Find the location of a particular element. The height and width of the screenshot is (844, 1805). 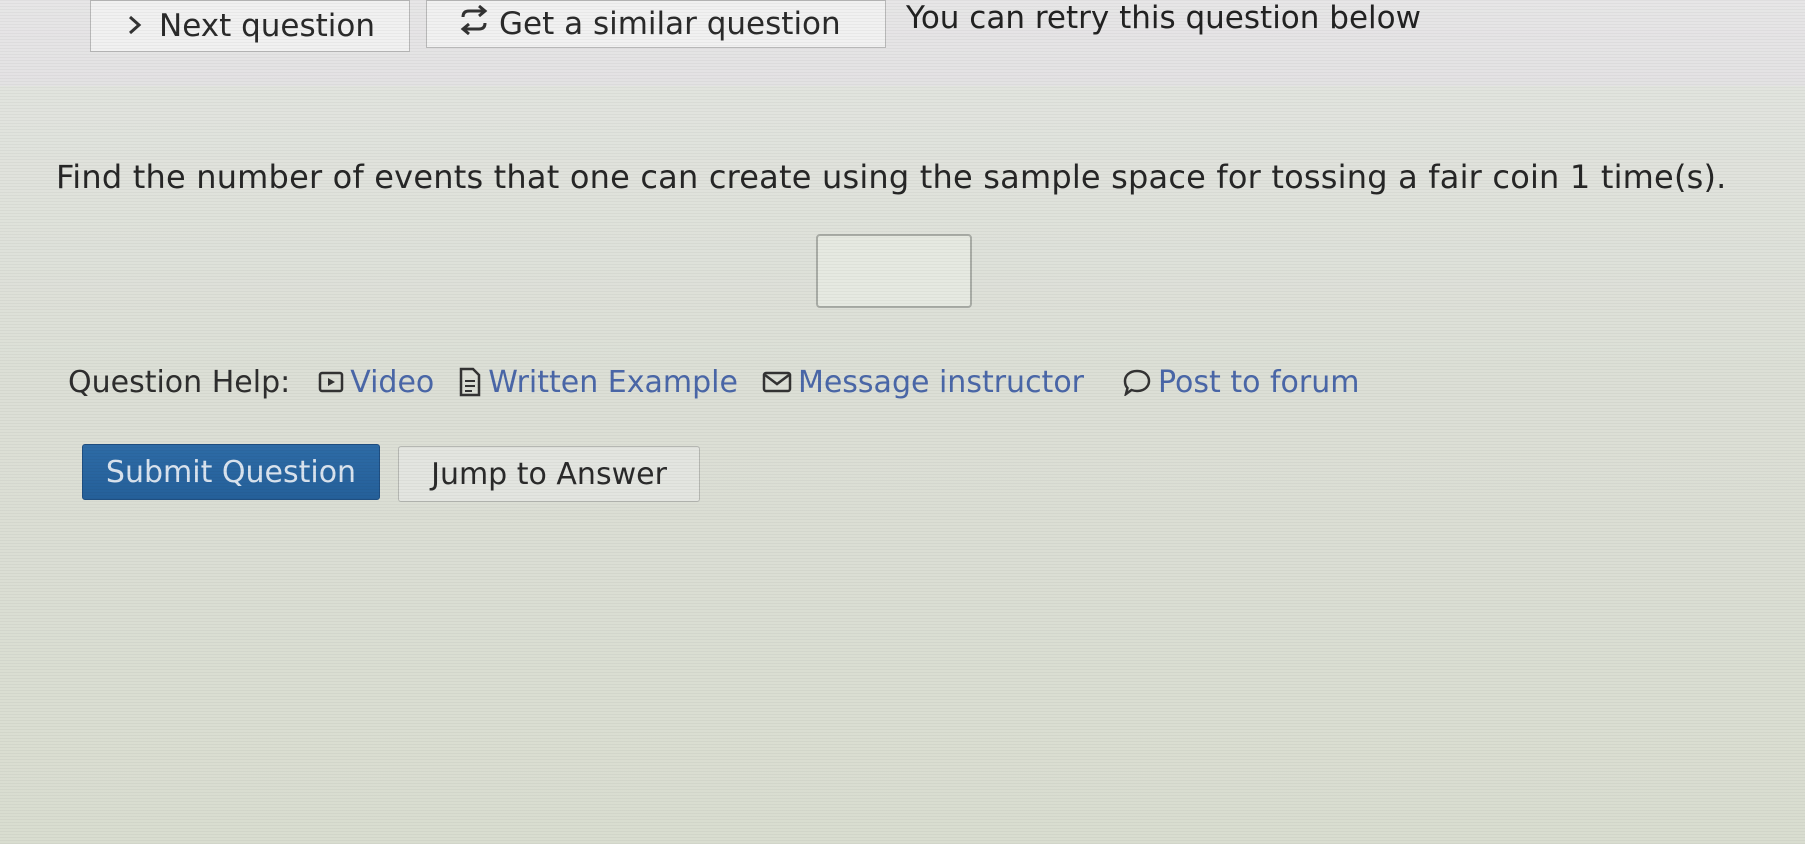

chevron-right-icon is located at coordinates (135, 26).